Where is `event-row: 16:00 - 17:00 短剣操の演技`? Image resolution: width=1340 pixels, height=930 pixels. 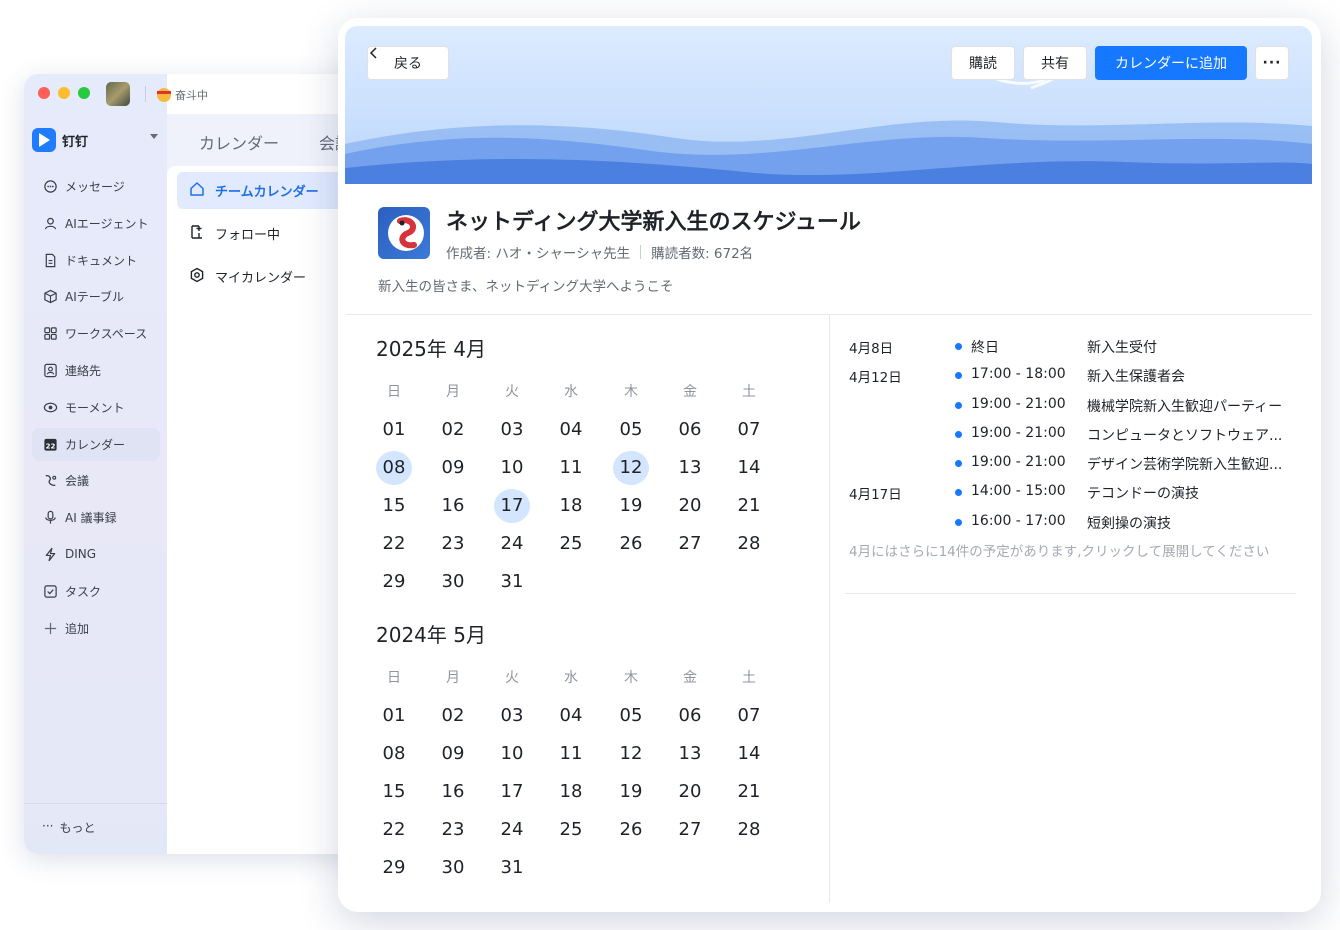
event-row: 16:00 - 17:00 短剣操の演技 is located at coordinates (1079, 523).